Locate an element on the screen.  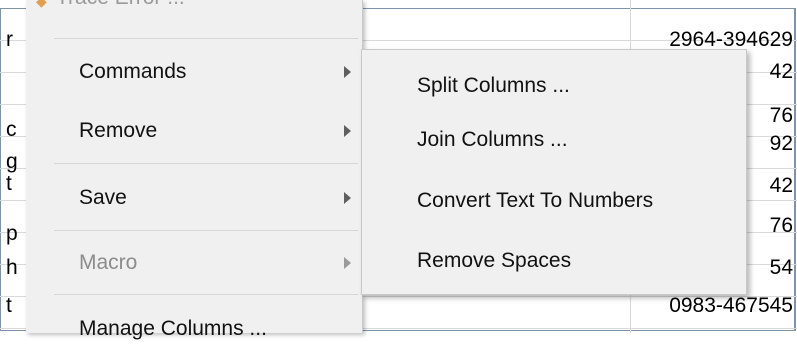
menu-item-label: Remove is located at coordinates (118, 130).